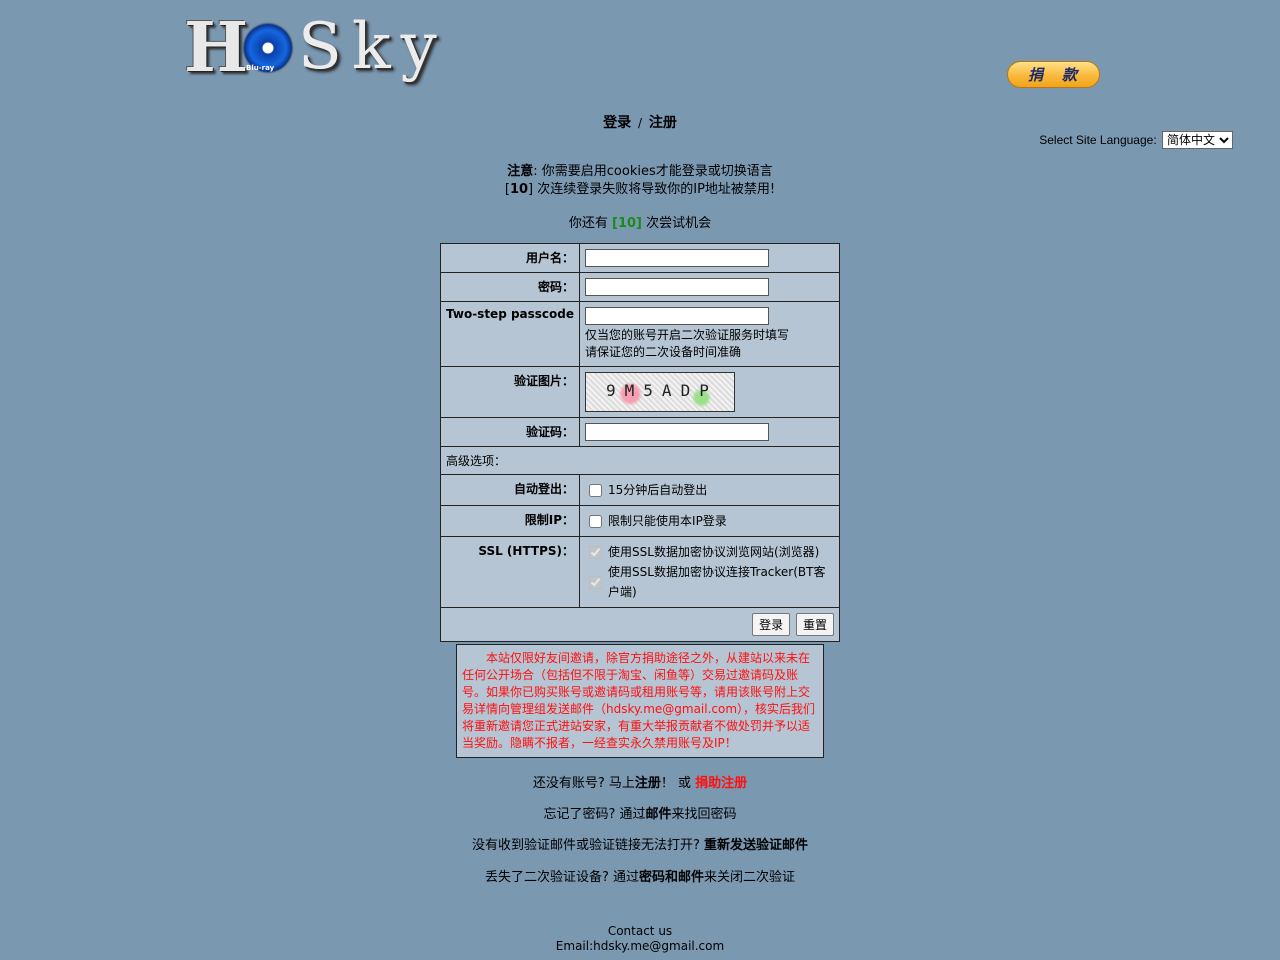 The width and height of the screenshot is (1280, 960). Describe the element at coordinates (677, 316) in the screenshot. I see `twostep-input` at that location.